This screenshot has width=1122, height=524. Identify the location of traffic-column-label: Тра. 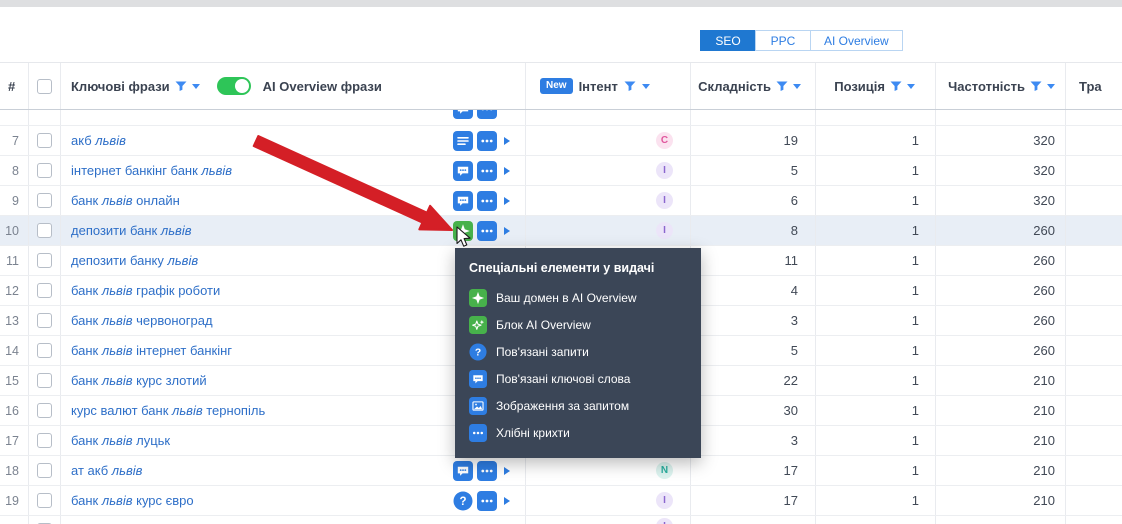
(1090, 86).